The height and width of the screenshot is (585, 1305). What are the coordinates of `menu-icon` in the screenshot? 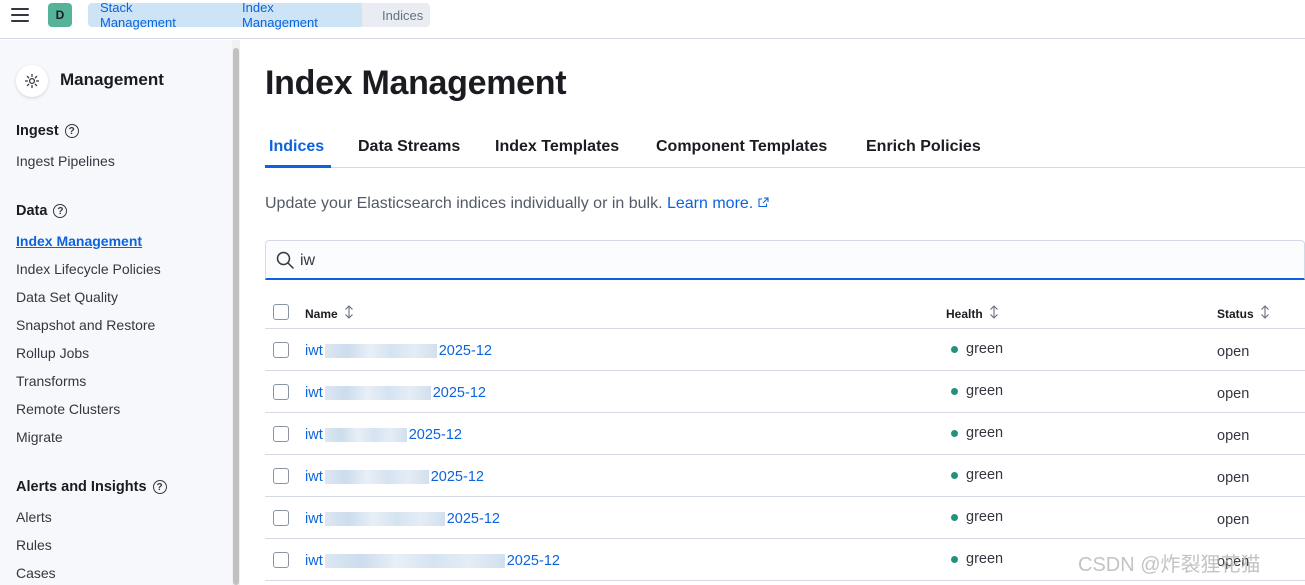 It's located at (20, 15).